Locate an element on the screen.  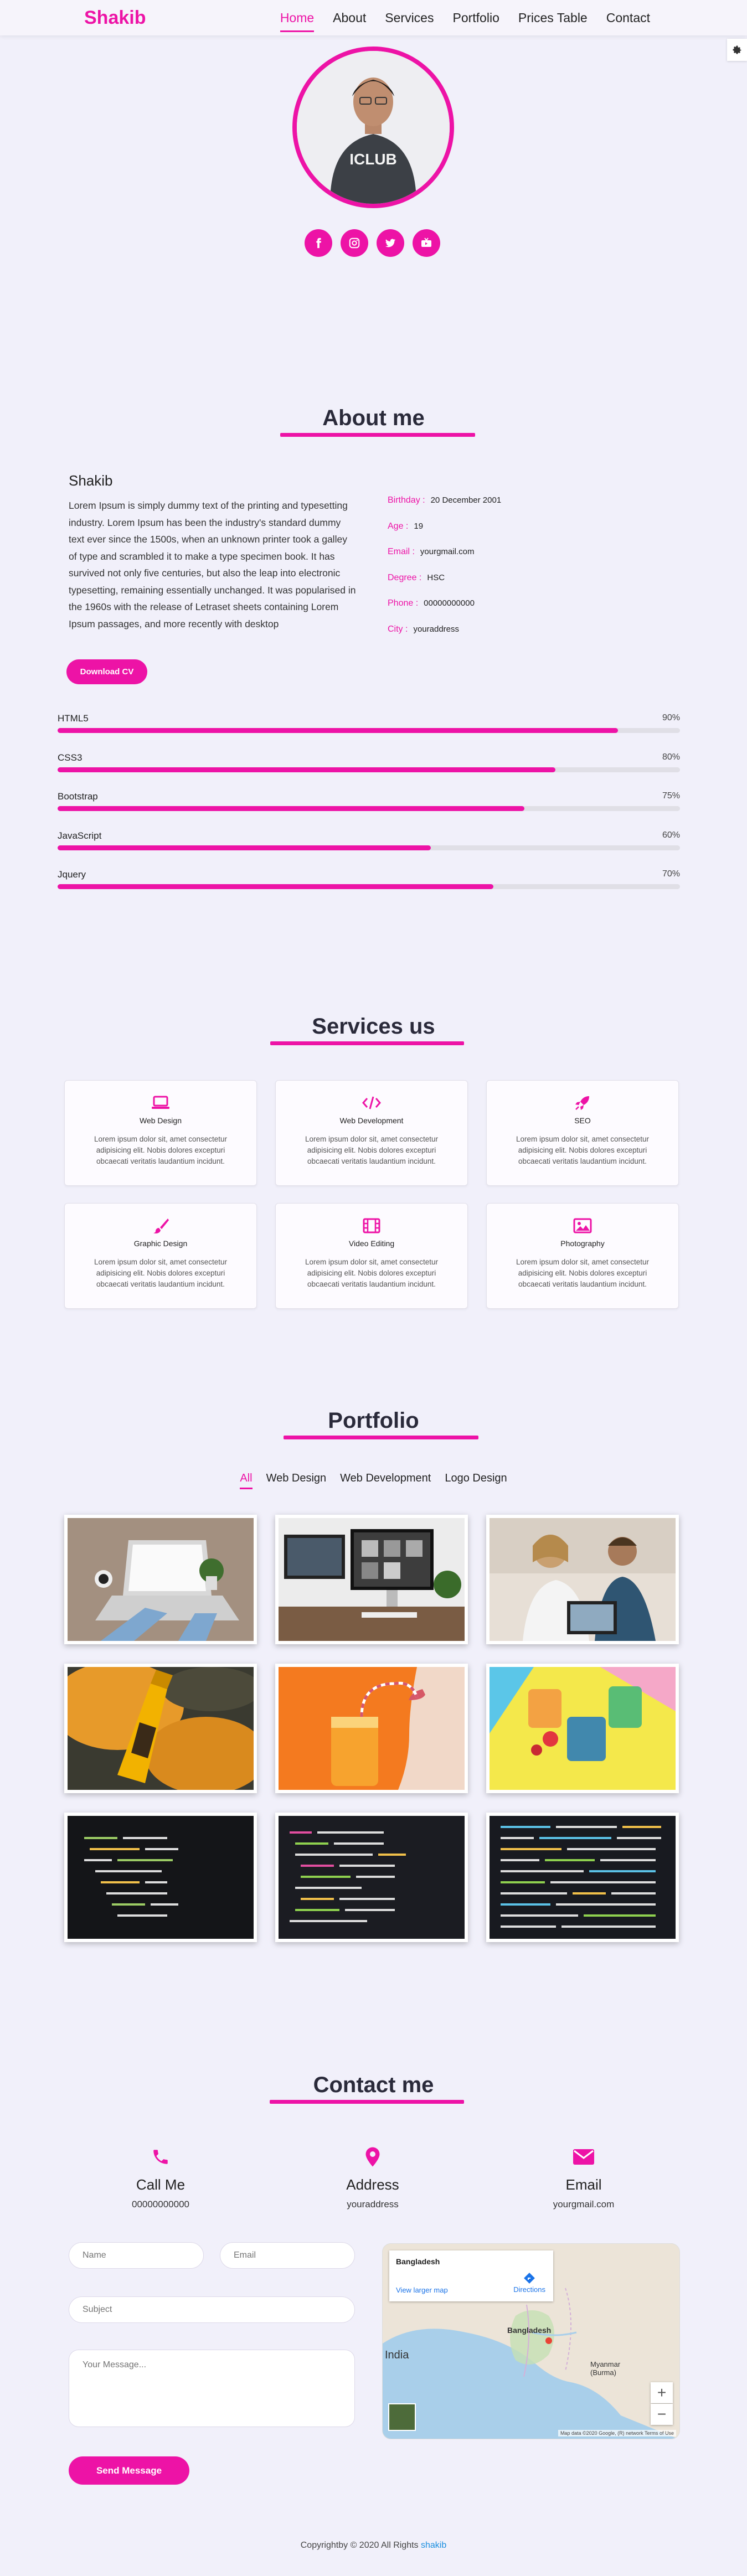
skill-percent: 70% is located at coordinates (671, 874).